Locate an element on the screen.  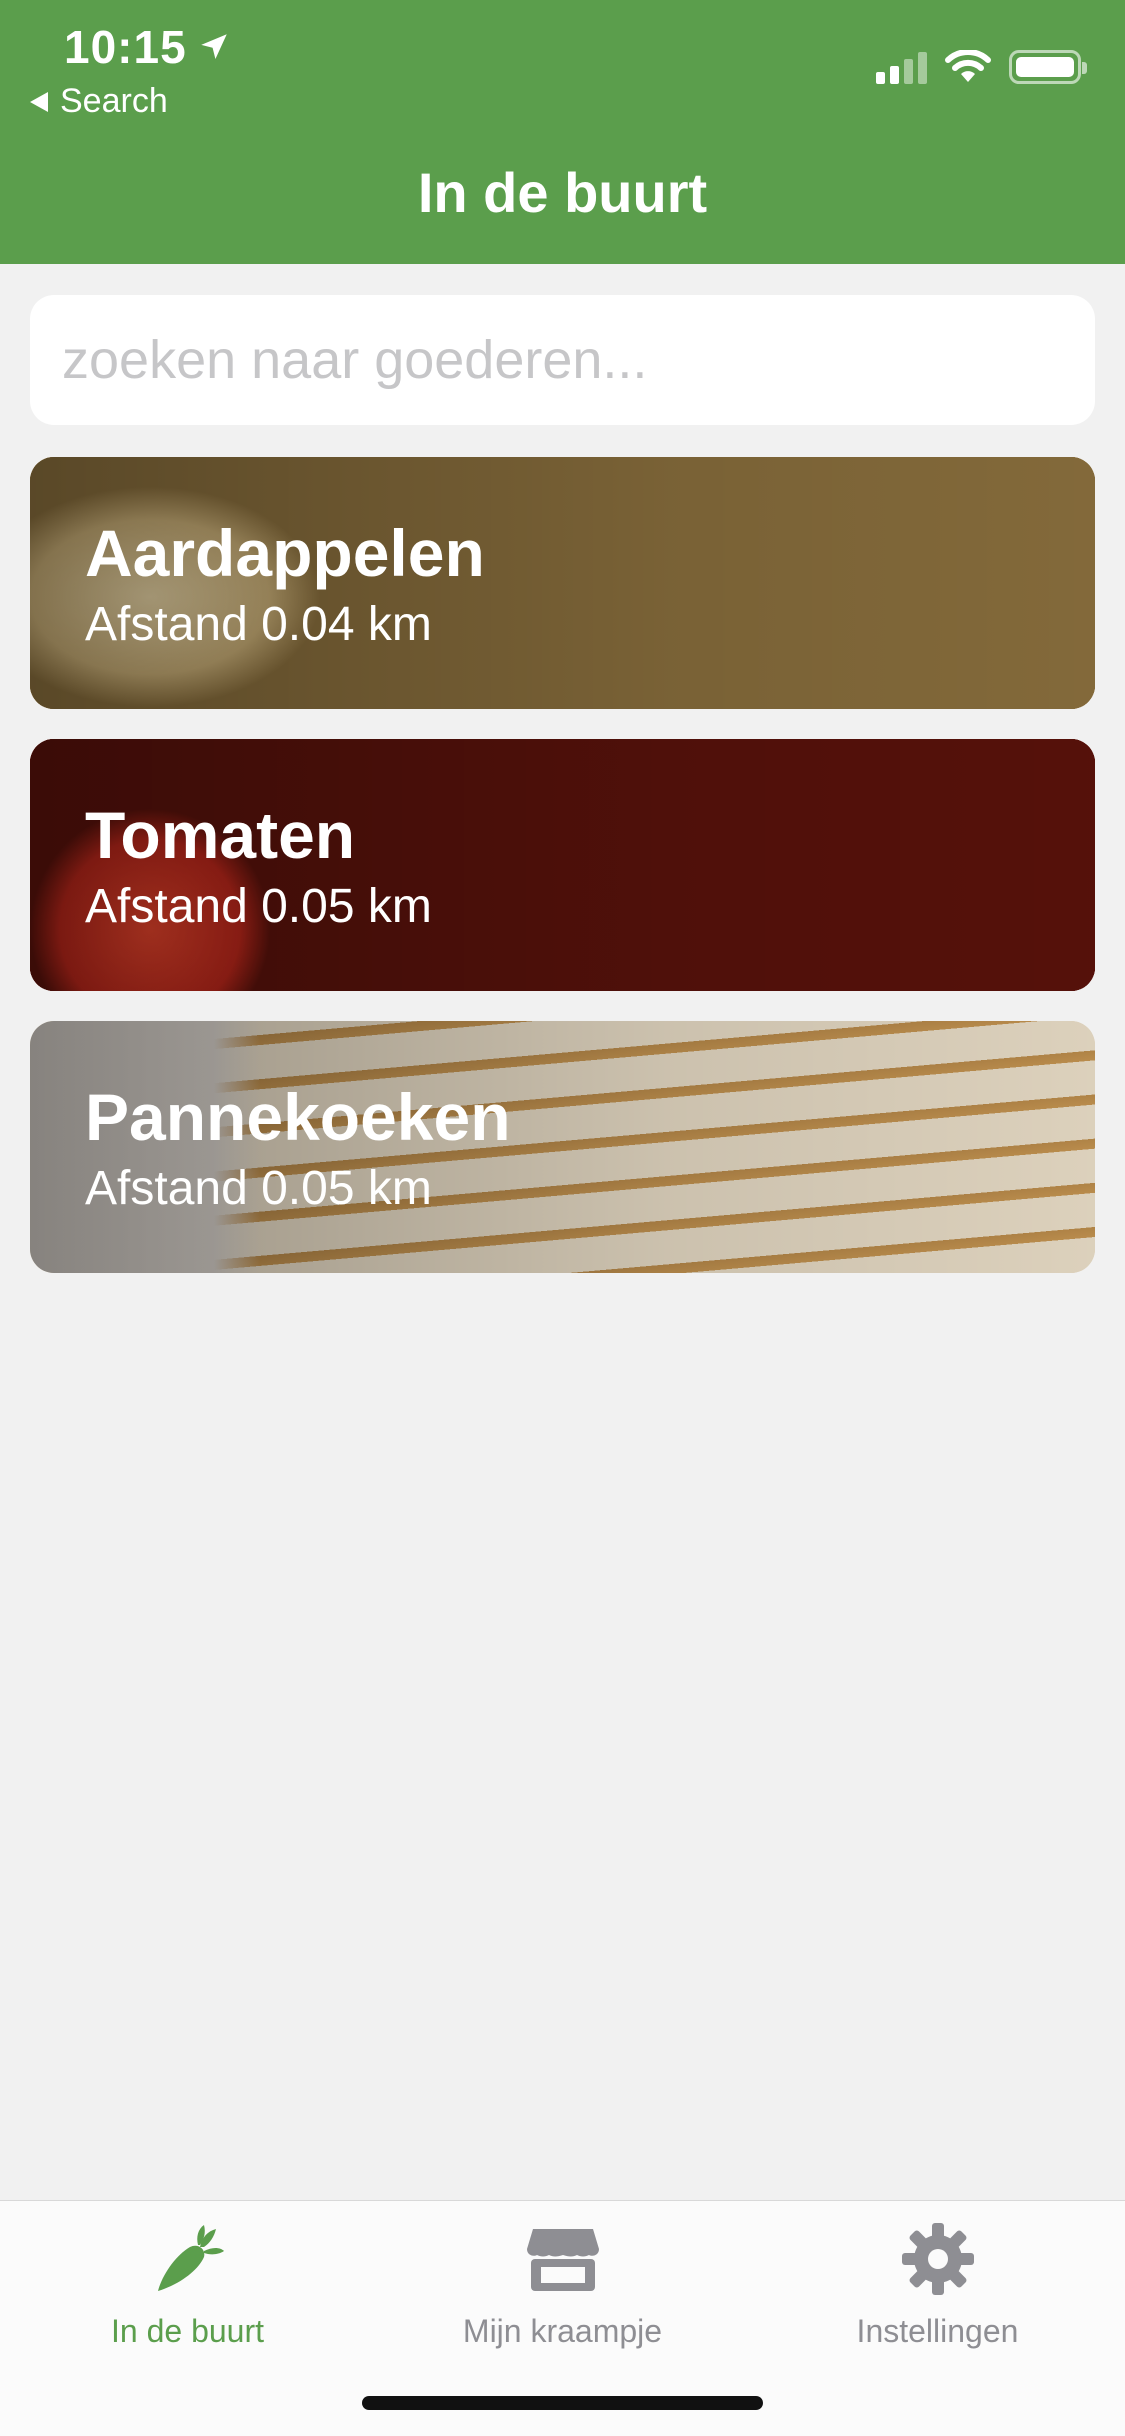
status-indicators is located at coordinates (981, 67).